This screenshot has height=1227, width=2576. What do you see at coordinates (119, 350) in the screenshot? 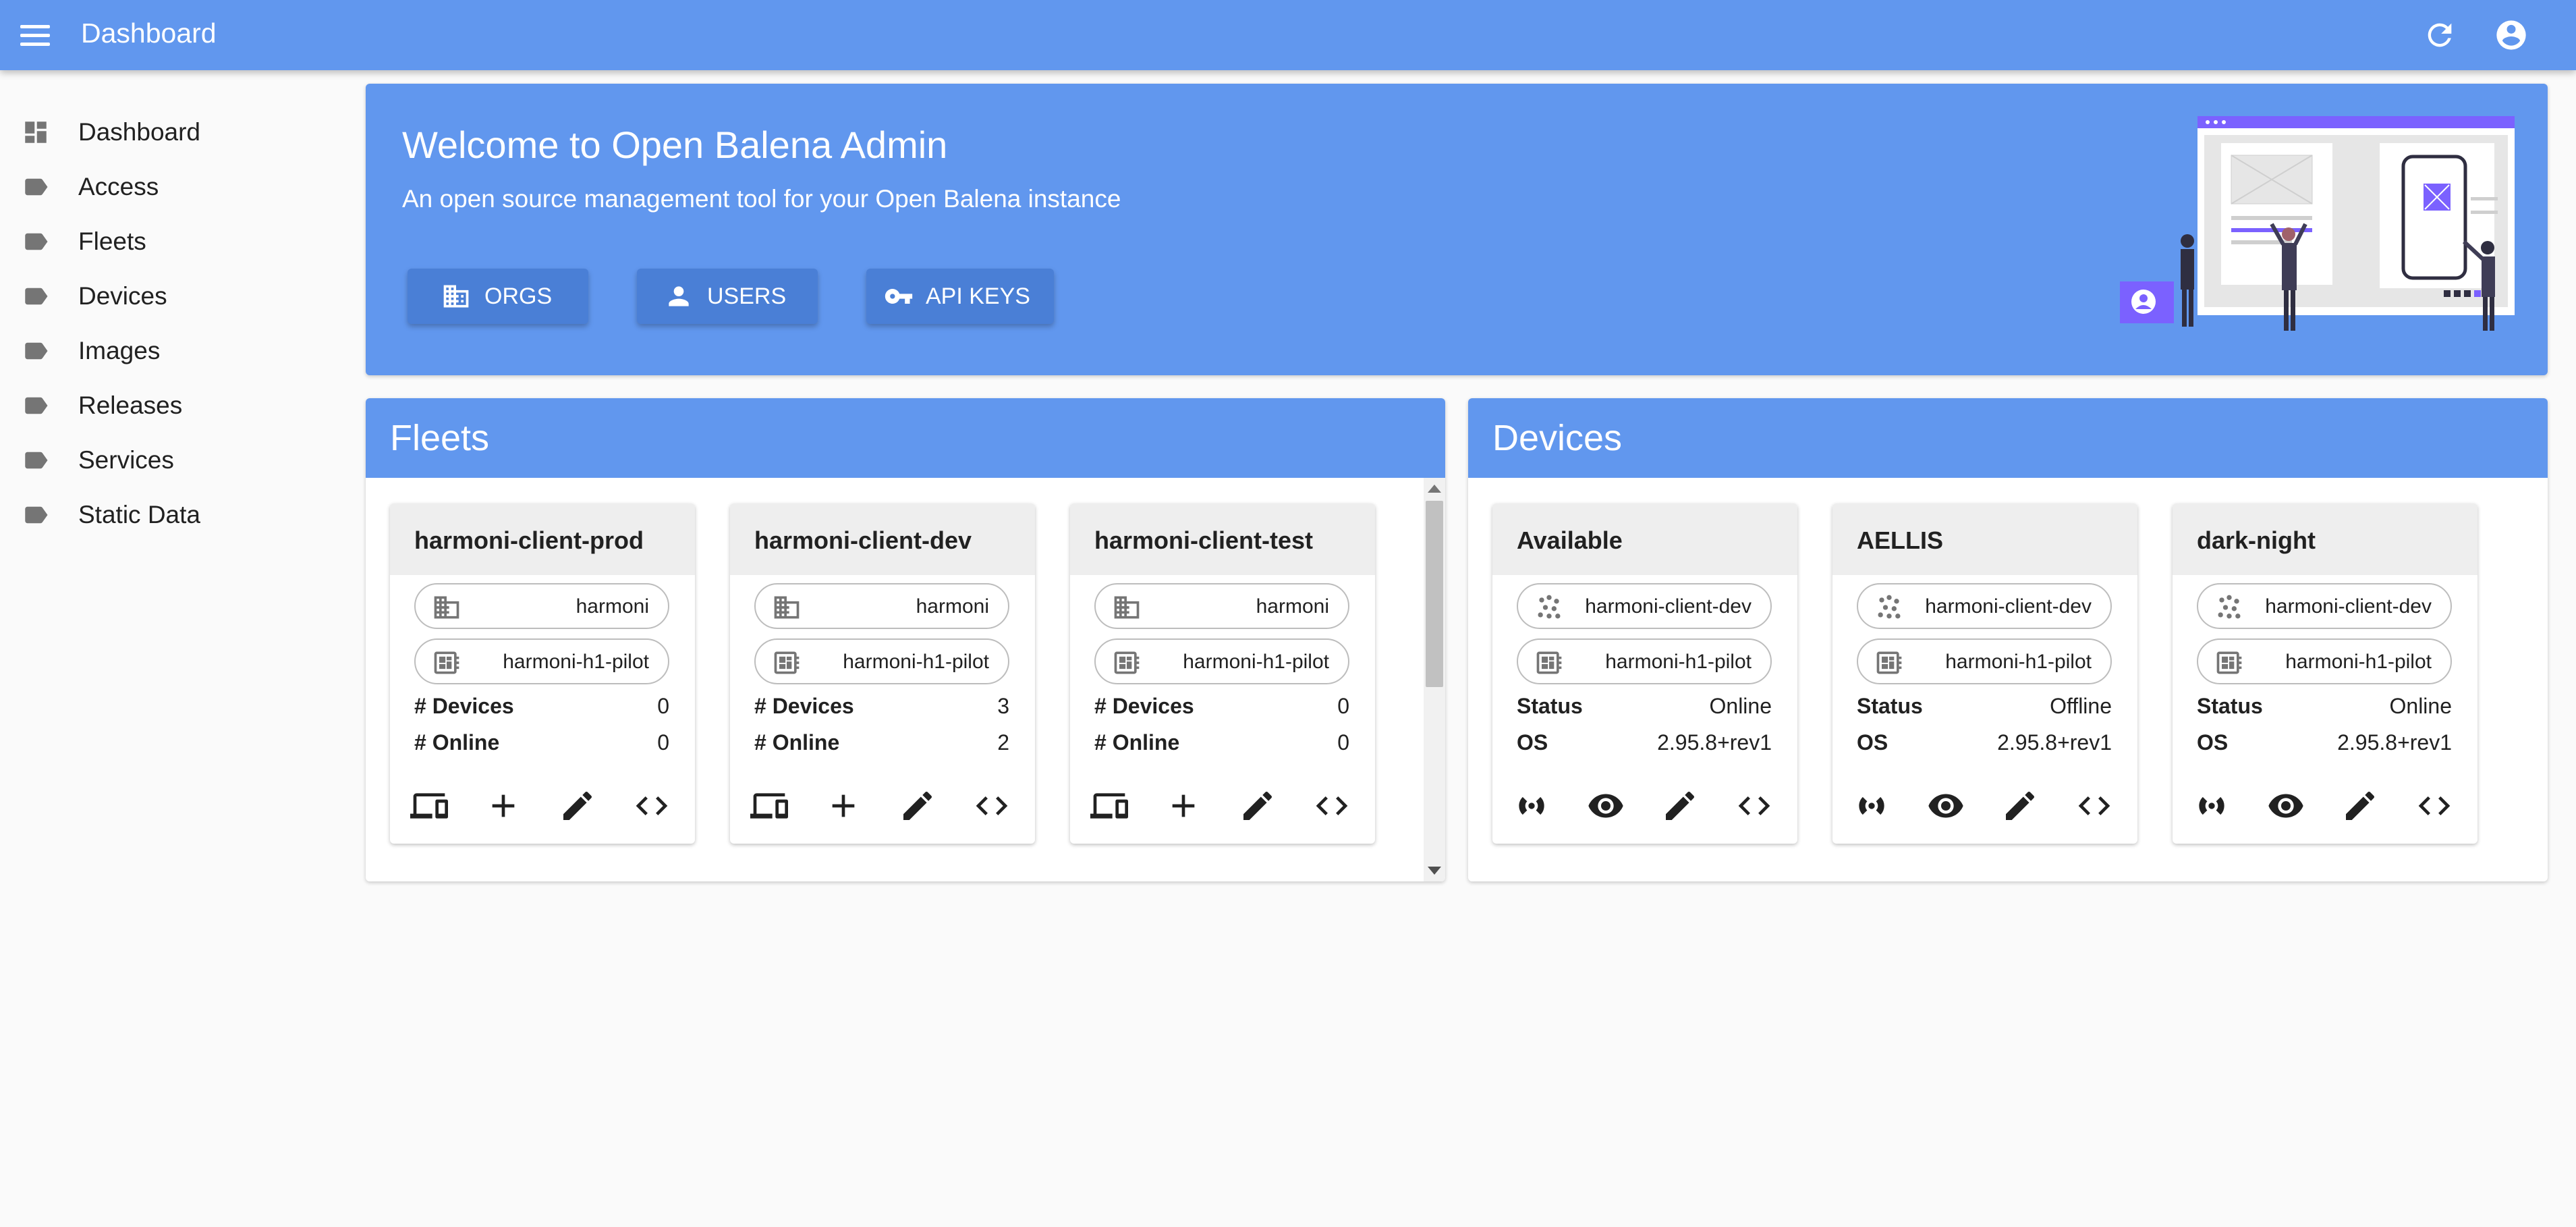
I see `sidebar-item-label: Images` at bounding box center [119, 350].